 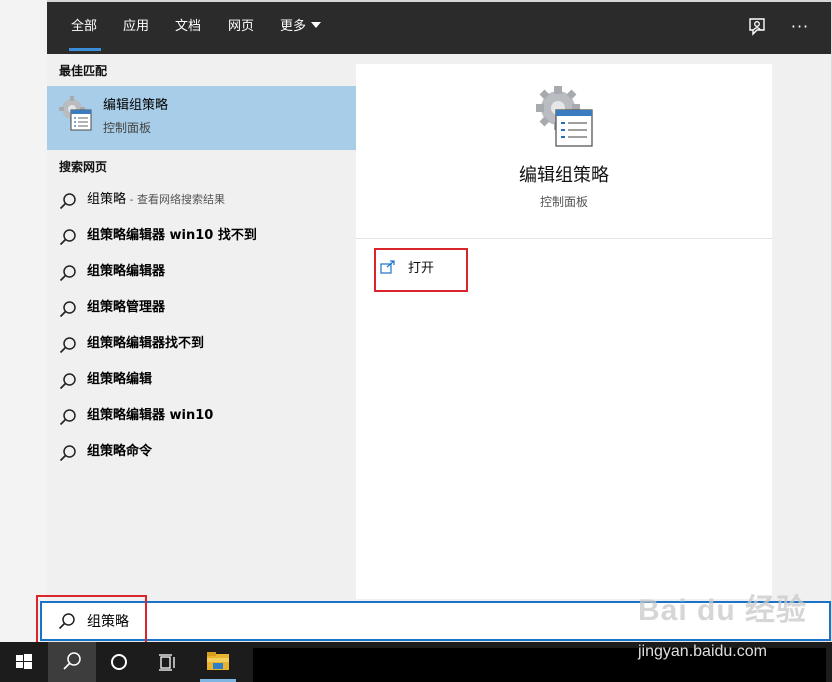 What do you see at coordinates (219, 452) in the screenshot?
I see `web-suggestion-item: 组策略命令` at bounding box center [219, 452].